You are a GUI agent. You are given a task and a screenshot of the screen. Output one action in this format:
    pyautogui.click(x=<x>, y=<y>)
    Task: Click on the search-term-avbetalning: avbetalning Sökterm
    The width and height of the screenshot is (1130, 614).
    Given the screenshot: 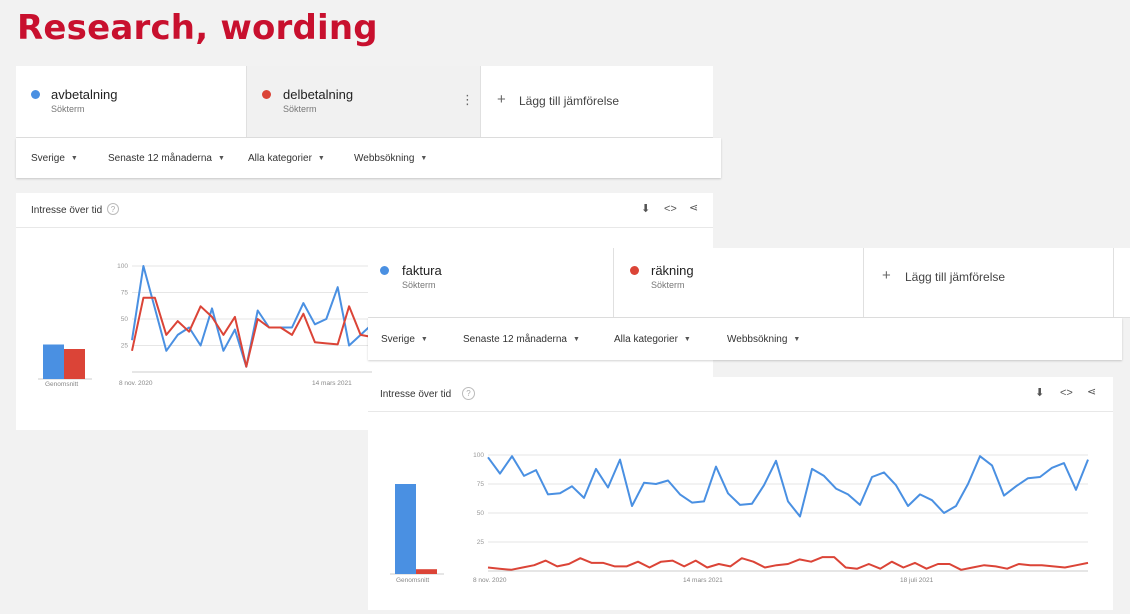 What is the action you would take?
    pyautogui.click(x=131, y=101)
    